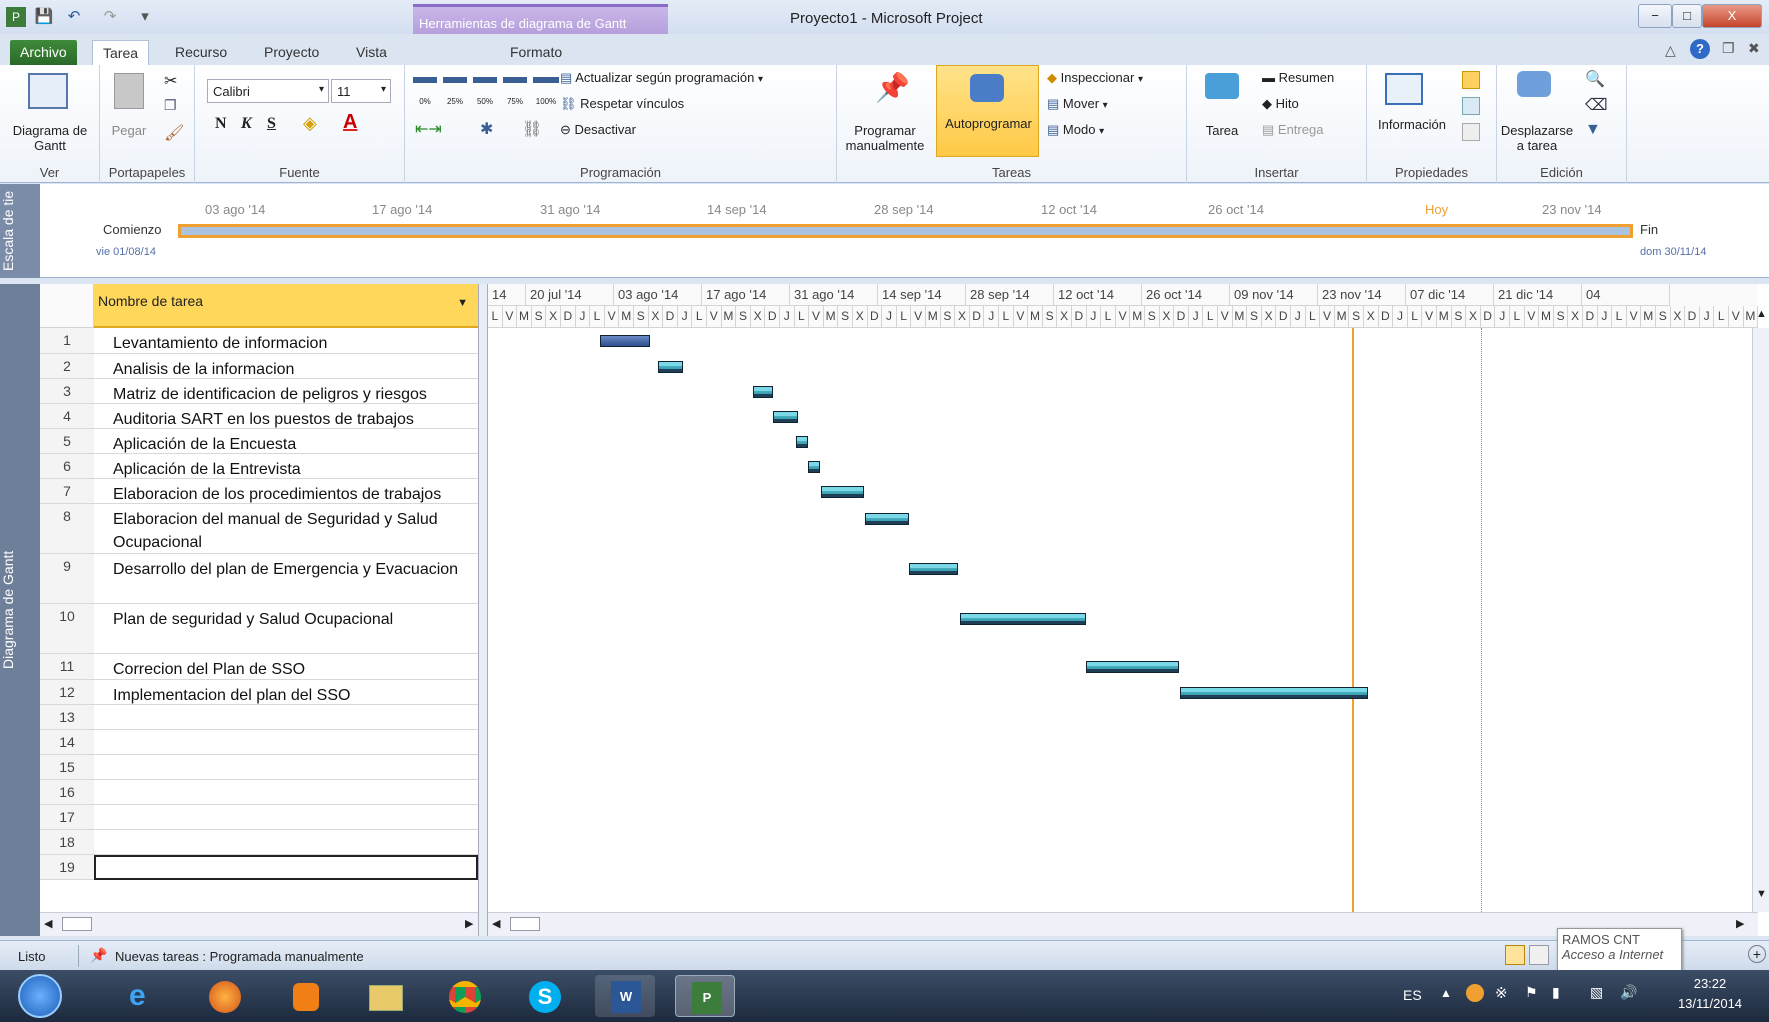 The image size is (1769, 1022). What do you see at coordinates (1757, 954) in the screenshot?
I see `zoom-in-icon: +` at bounding box center [1757, 954].